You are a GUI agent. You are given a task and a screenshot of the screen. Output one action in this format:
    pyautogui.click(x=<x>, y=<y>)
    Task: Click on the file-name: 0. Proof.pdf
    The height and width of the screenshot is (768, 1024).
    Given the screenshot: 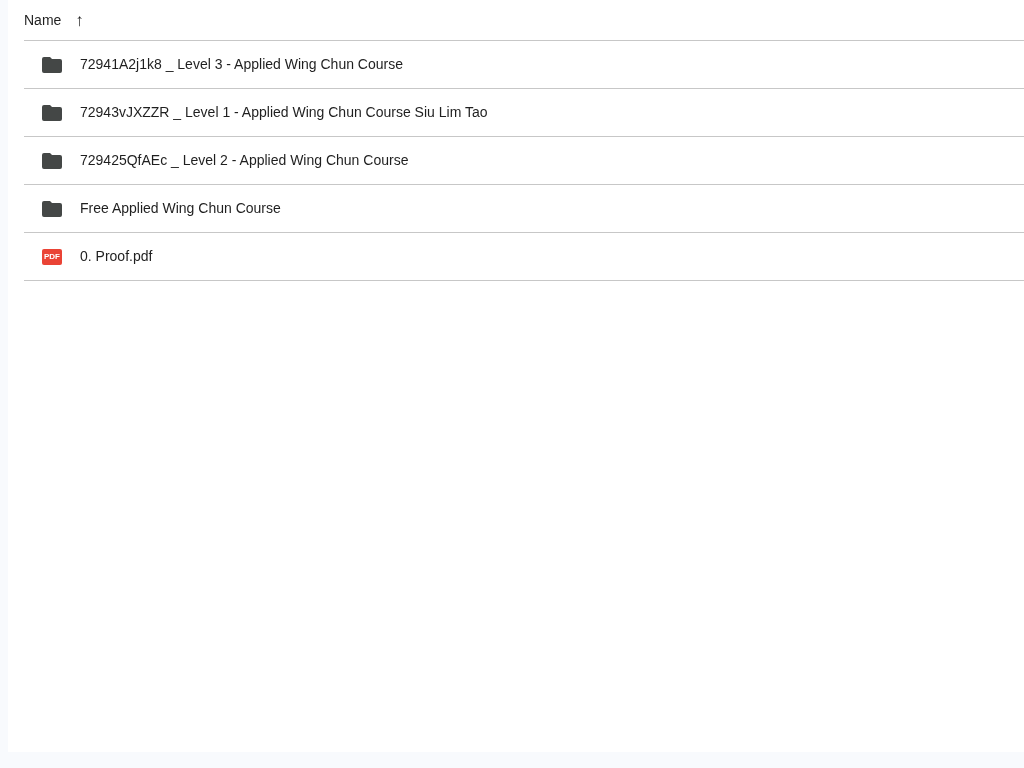 What is the action you would take?
    pyautogui.click(x=116, y=256)
    